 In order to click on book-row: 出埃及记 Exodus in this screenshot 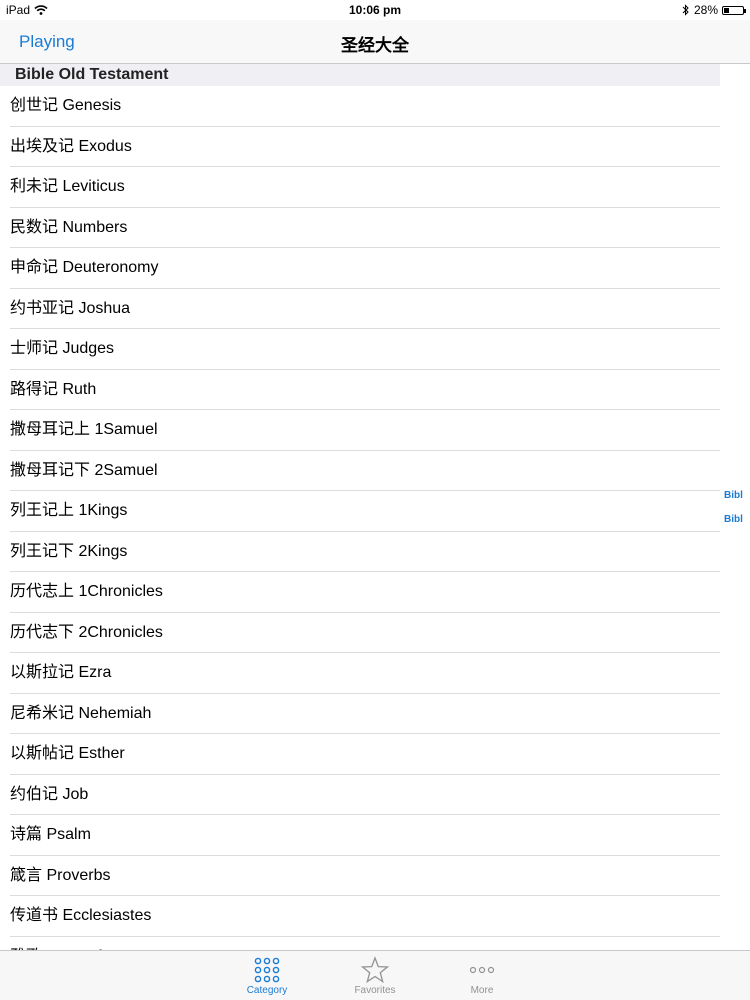, I will do `click(360, 147)`.